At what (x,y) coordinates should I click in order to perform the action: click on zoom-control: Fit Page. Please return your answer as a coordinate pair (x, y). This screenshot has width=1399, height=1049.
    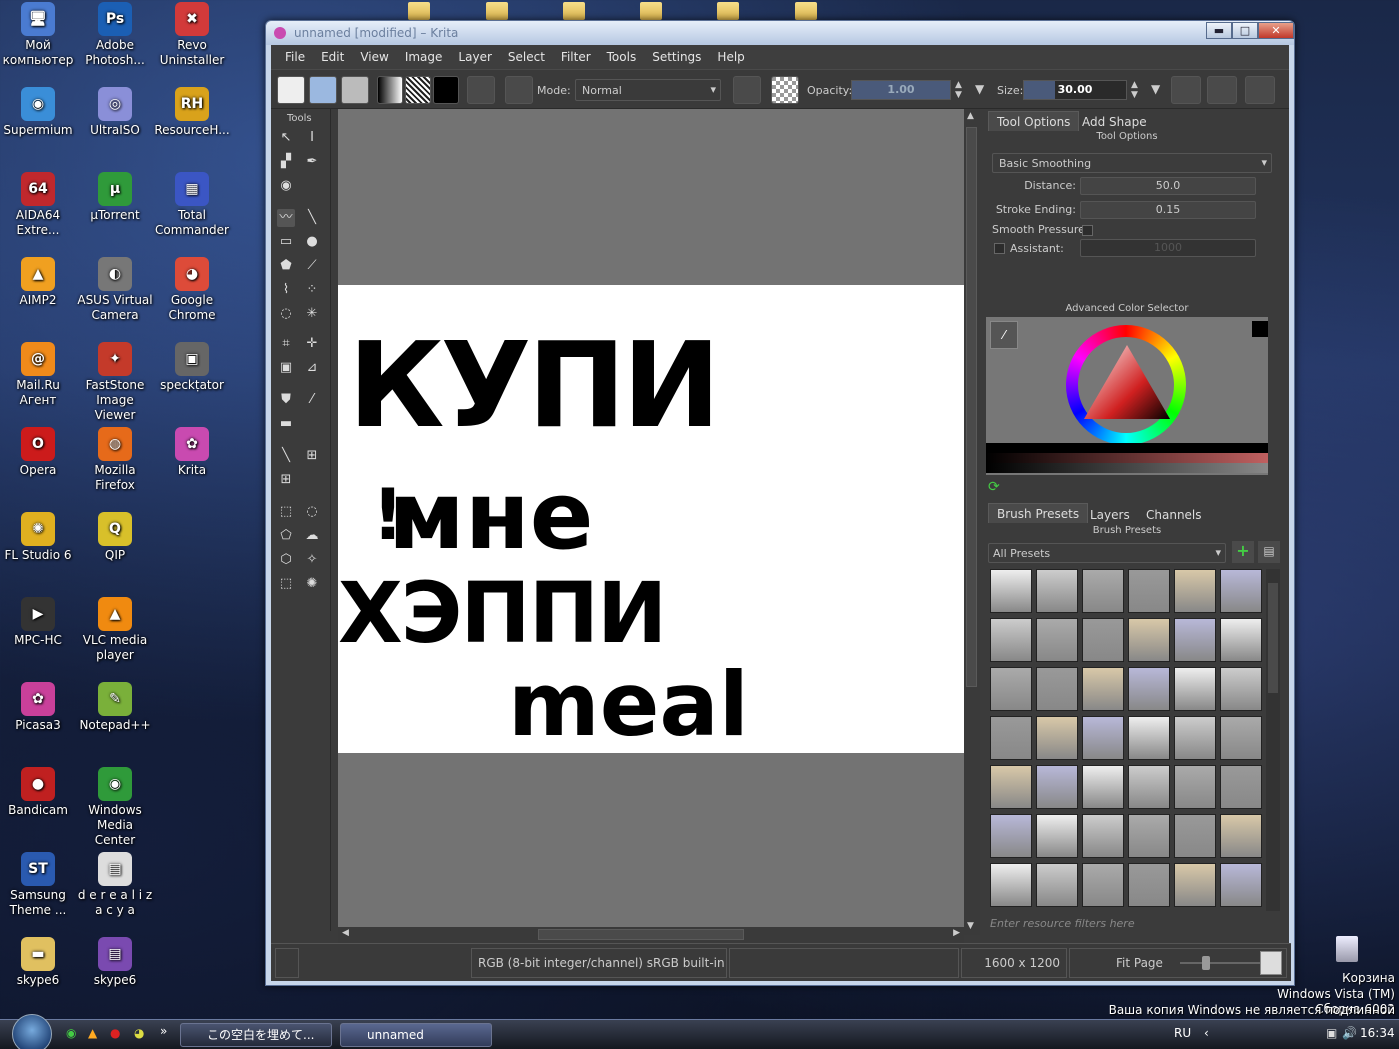
    Looking at the image, I should click on (1178, 963).